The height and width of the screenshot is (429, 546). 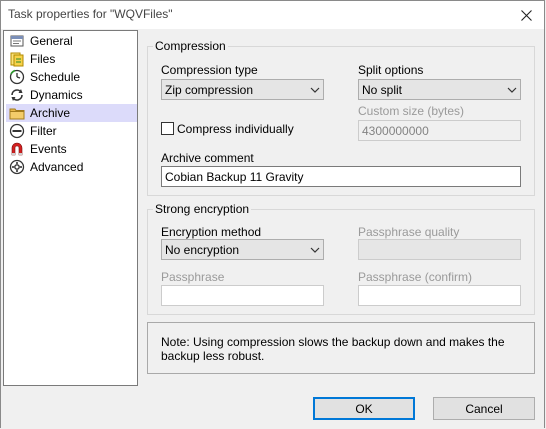 I want to click on archive-comment-field: Cobian Backup 11 Gravity, so click(x=341, y=176).